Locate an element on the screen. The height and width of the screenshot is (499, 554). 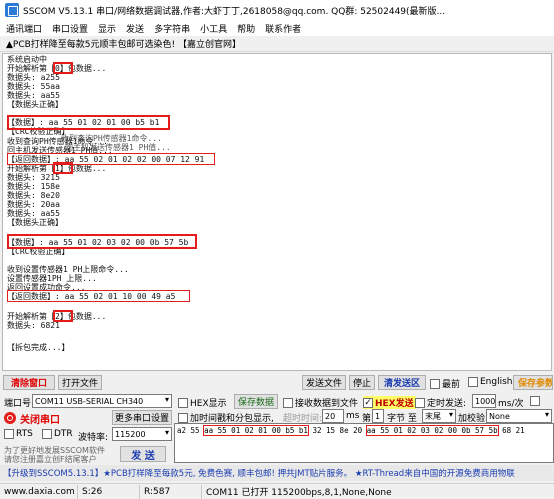
crlf-checkbox is located at coordinates (542, 401).